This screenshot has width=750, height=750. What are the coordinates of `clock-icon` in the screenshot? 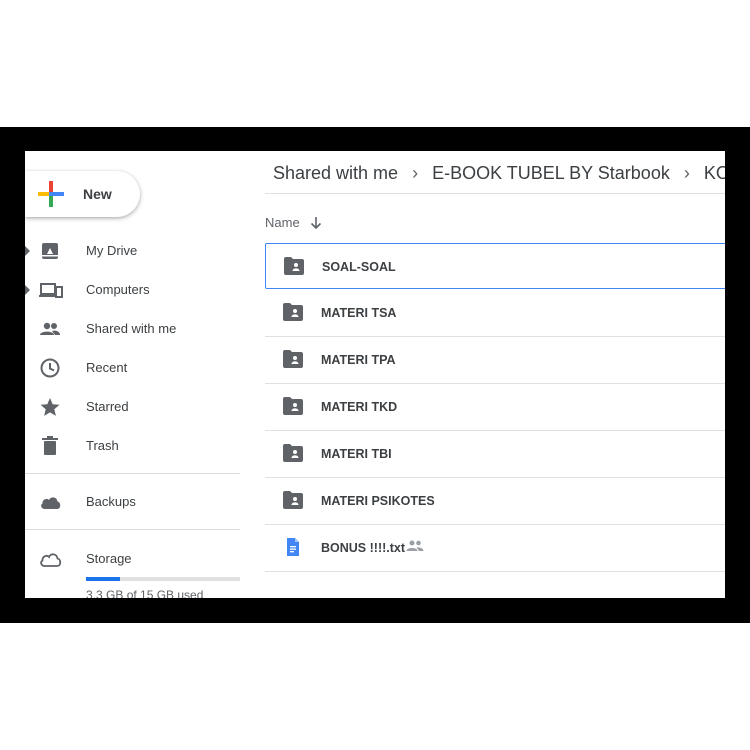 It's located at (50, 368).